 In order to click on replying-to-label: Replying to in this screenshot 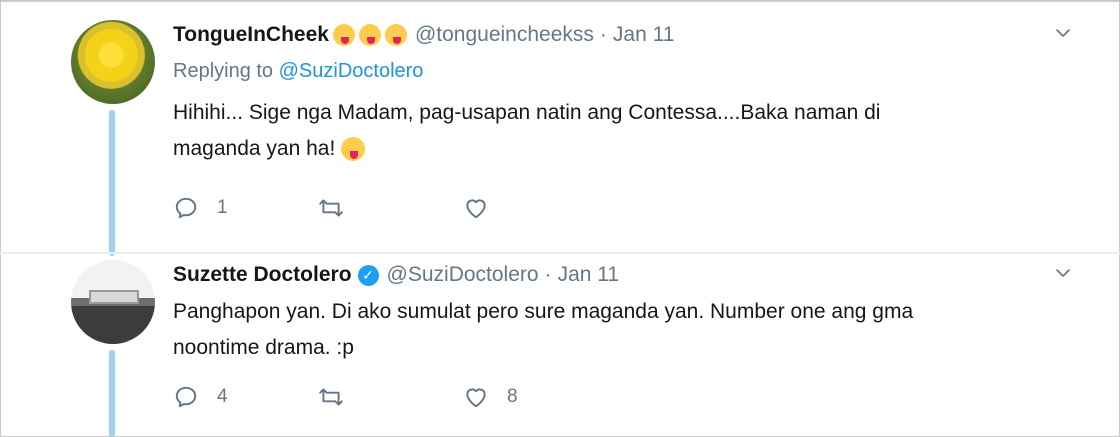, I will do `click(223, 71)`.